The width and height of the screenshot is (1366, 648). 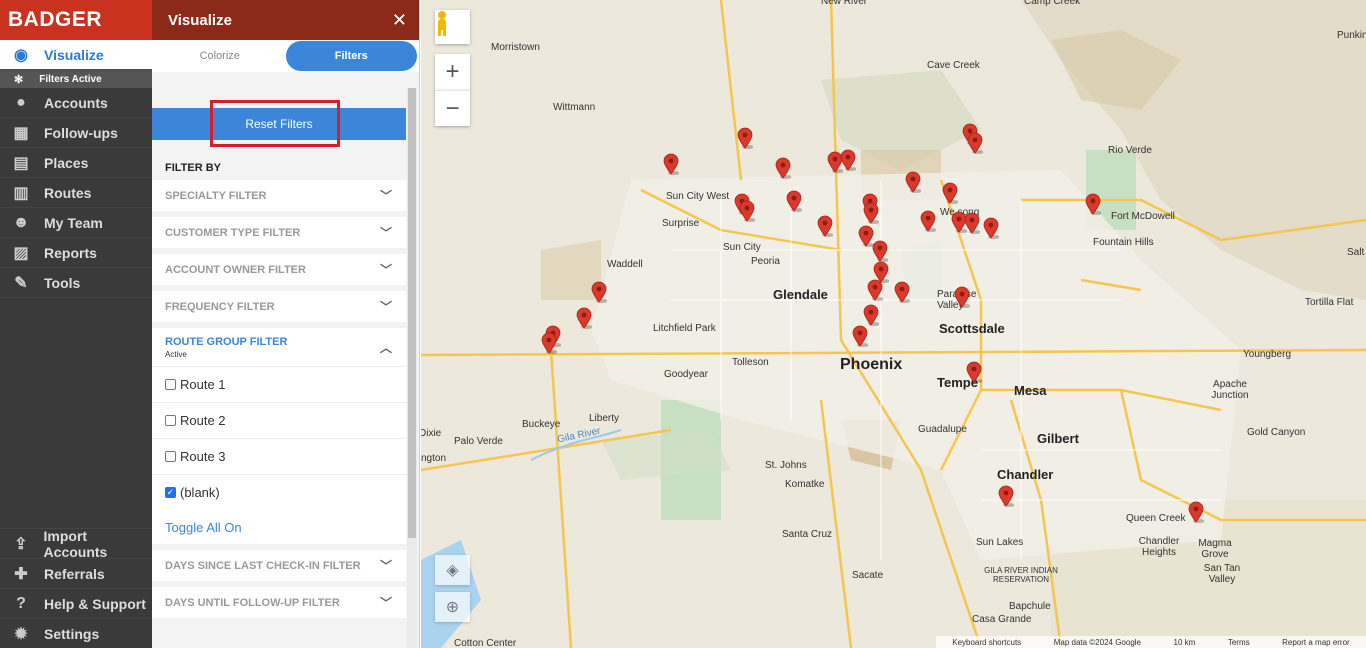 I want to click on upload-icon: ⇪, so click(x=21, y=544).